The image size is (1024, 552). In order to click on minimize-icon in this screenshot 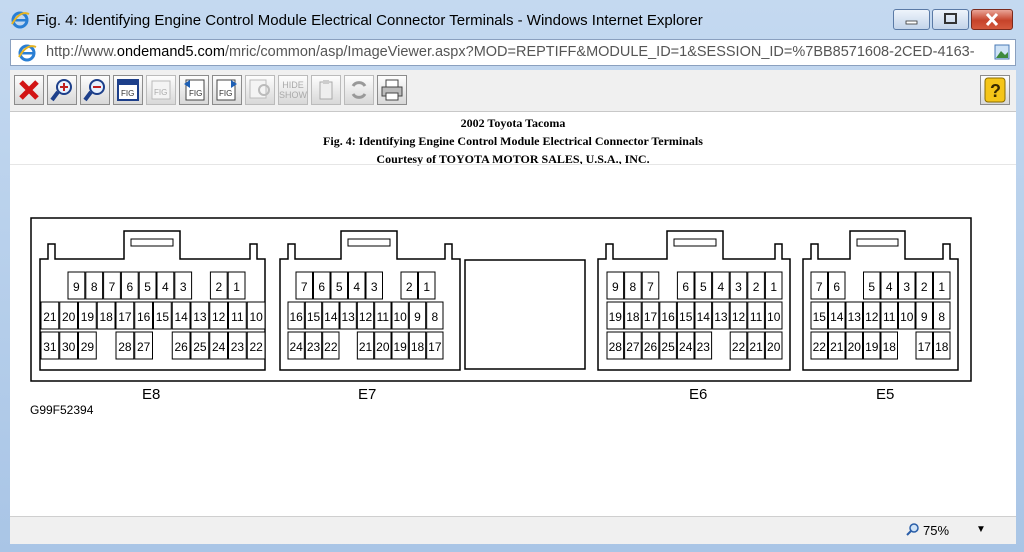, I will do `click(911, 22)`.